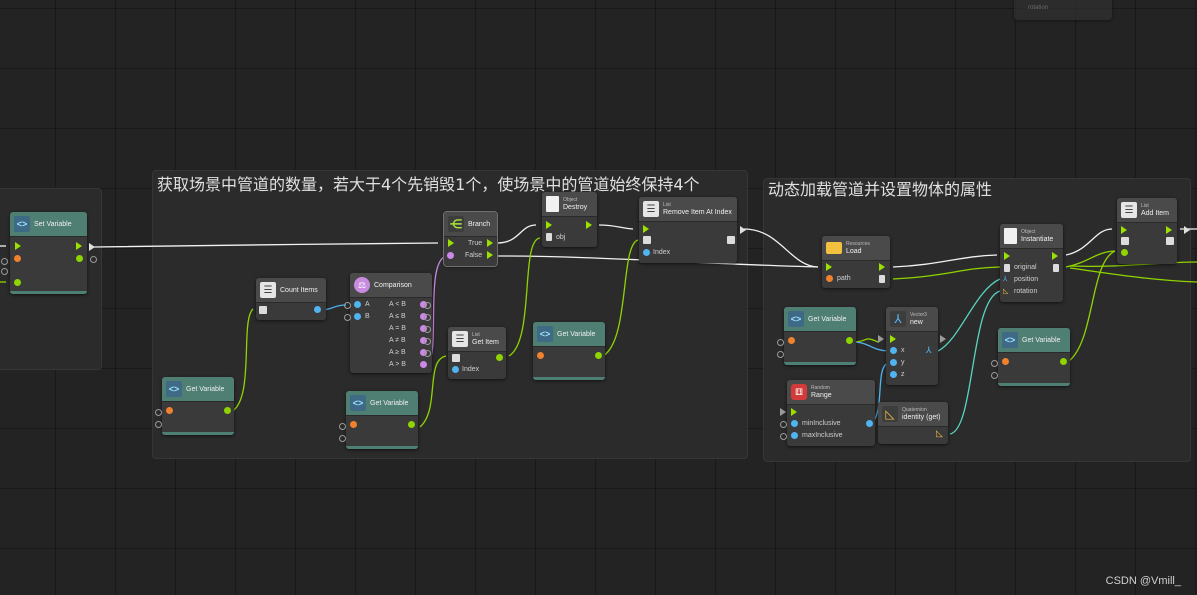 This screenshot has height=595, width=1197. What do you see at coordinates (382, 420) in the screenshot?
I see `node-get-variable-2: <> Get Variable` at bounding box center [382, 420].